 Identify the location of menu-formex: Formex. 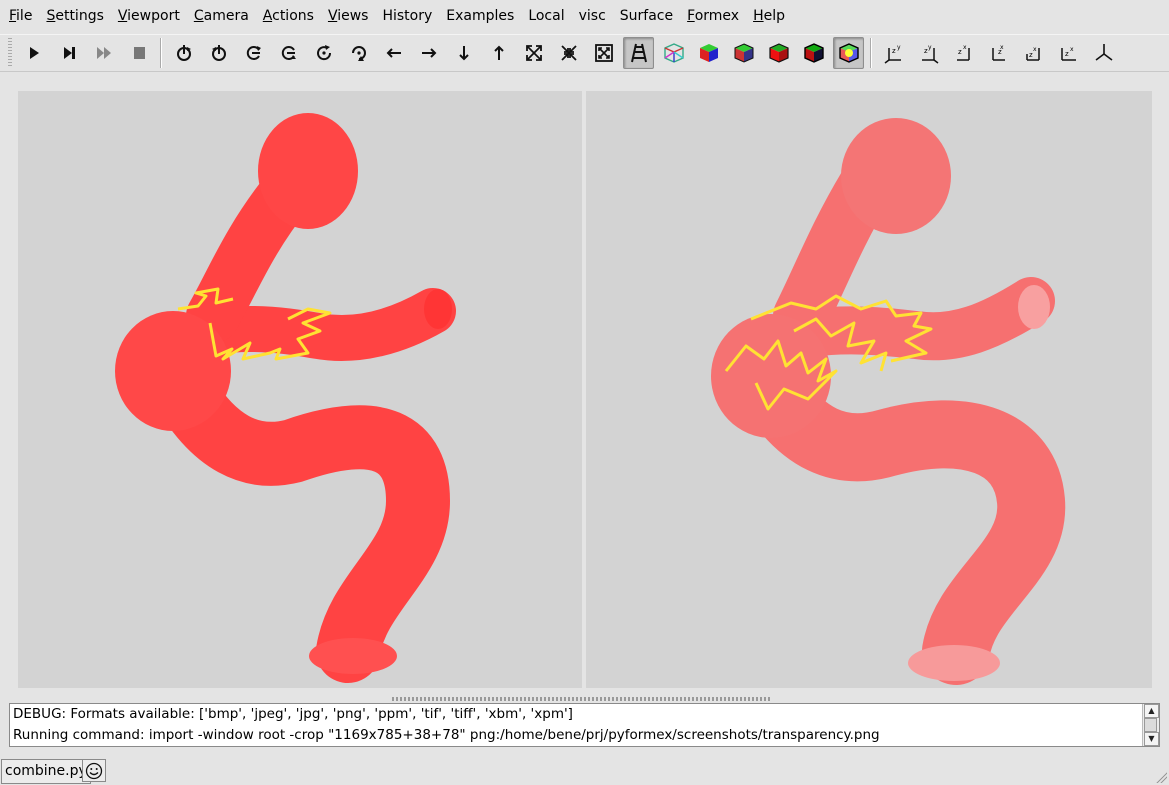
(713, 16).